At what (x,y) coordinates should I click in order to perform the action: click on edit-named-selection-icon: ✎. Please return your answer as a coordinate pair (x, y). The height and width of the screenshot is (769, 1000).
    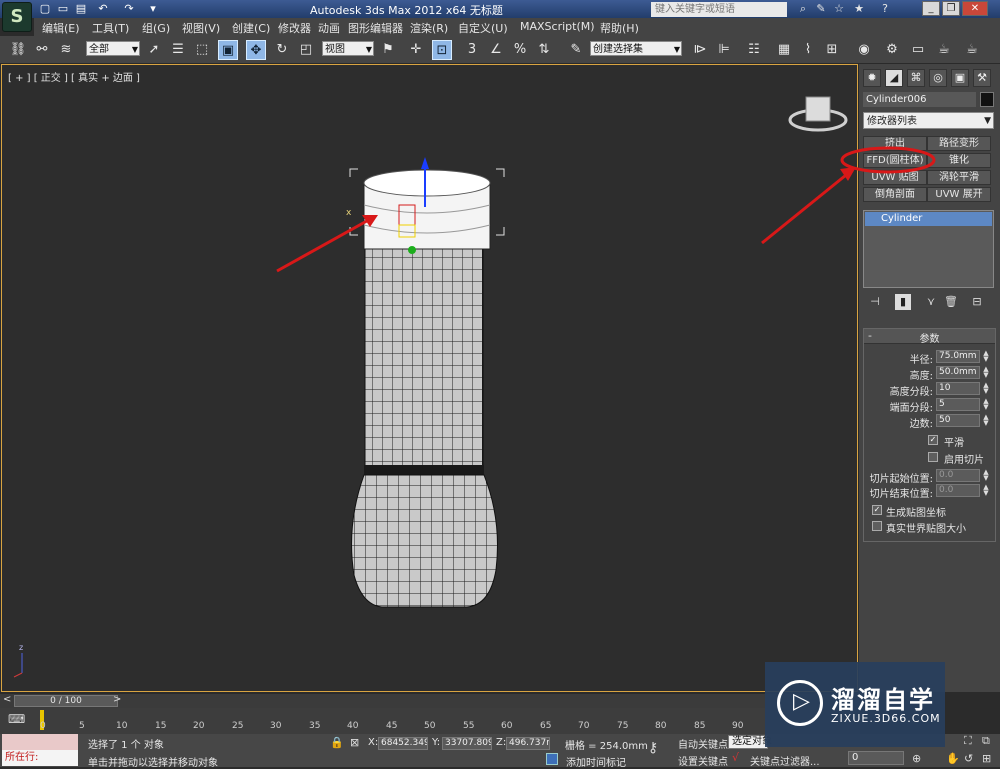
    Looking at the image, I should click on (576, 50).